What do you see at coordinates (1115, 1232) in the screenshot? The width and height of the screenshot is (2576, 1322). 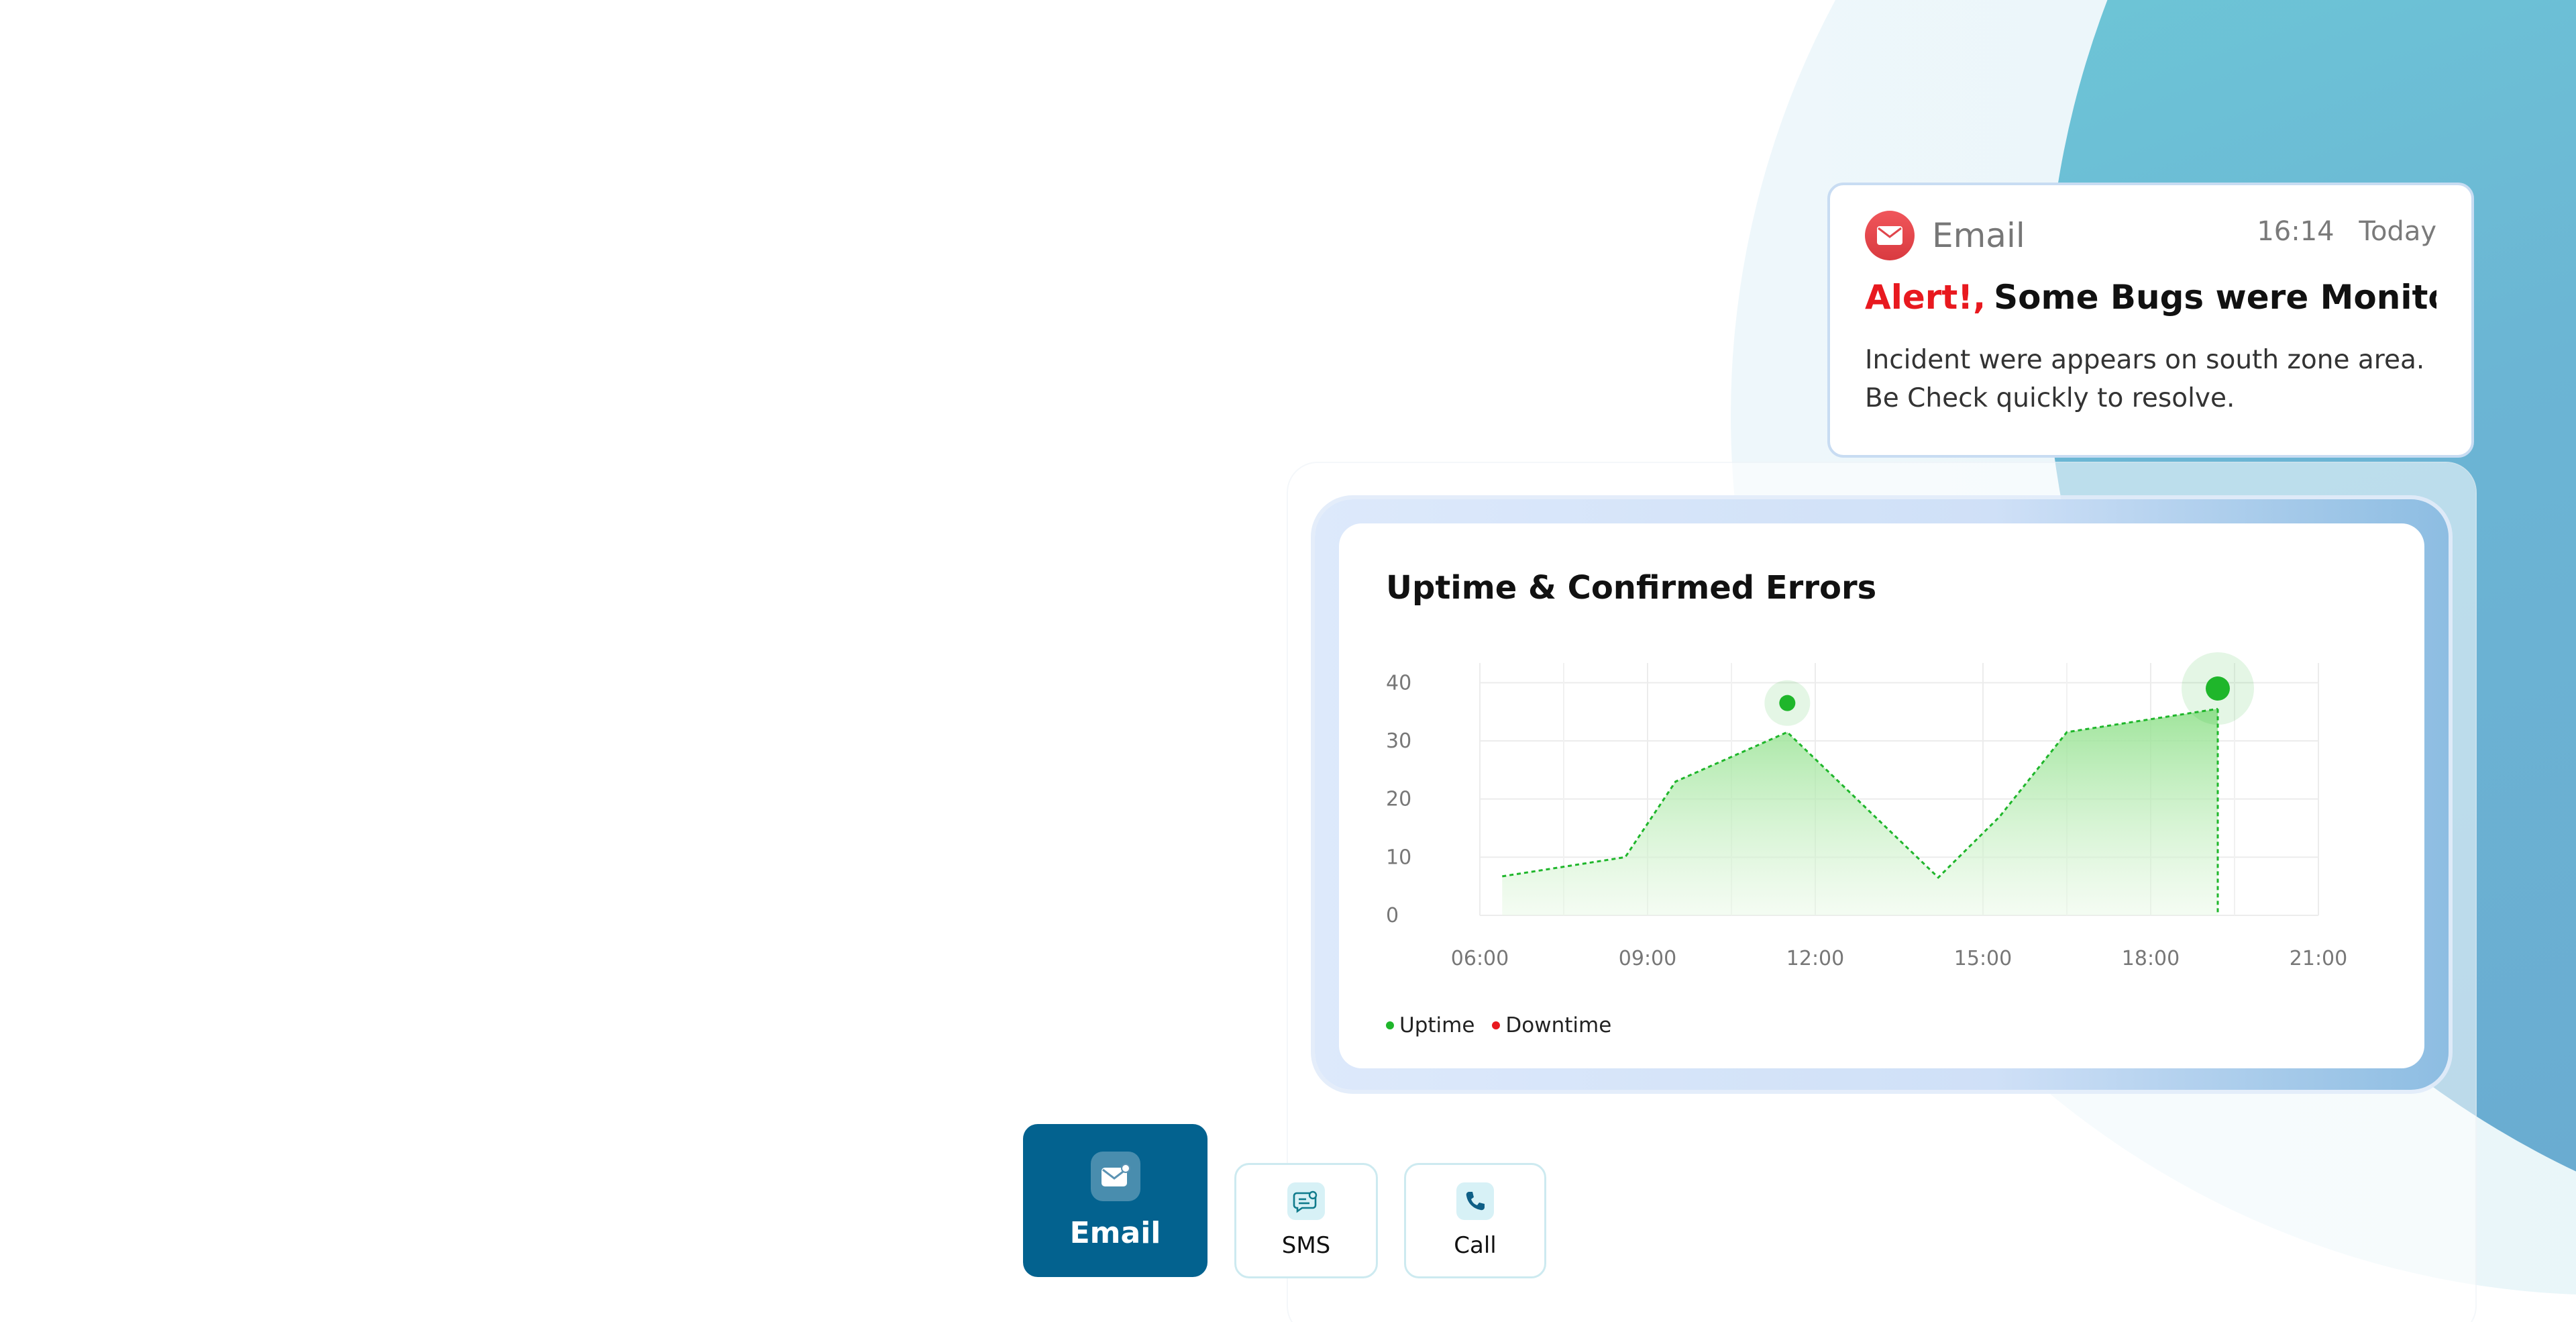 I see `channel-email-label: Email` at bounding box center [1115, 1232].